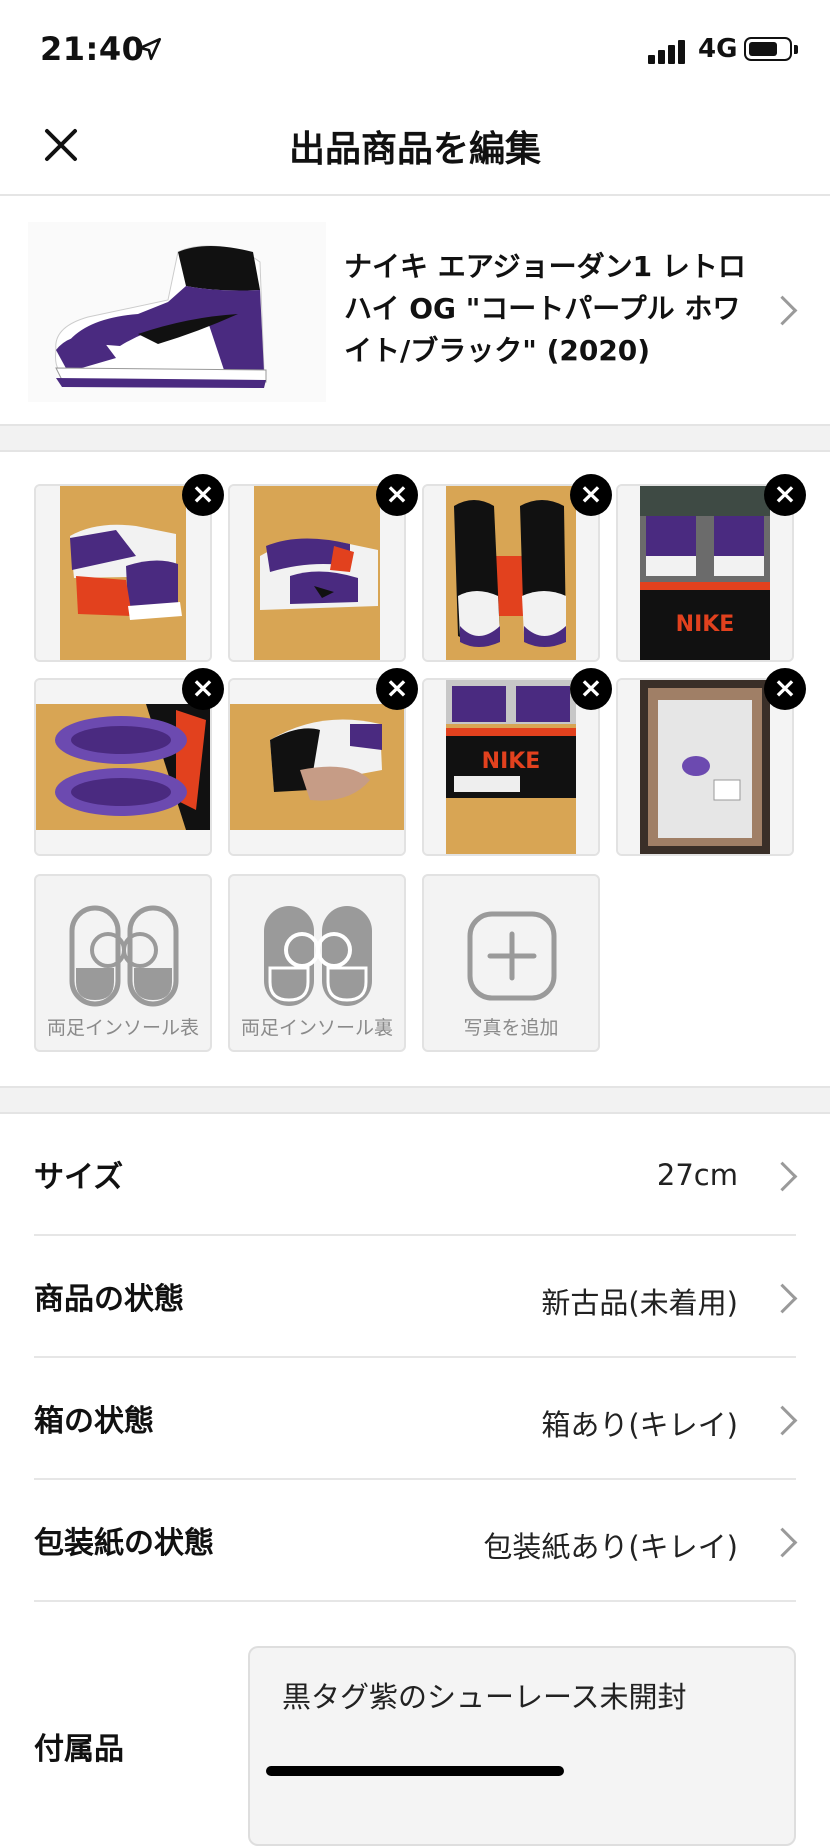 The image size is (830, 1846). What do you see at coordinates (177, 312) in the screenshot?
I see `product-image` at bounding box center [177, 312].